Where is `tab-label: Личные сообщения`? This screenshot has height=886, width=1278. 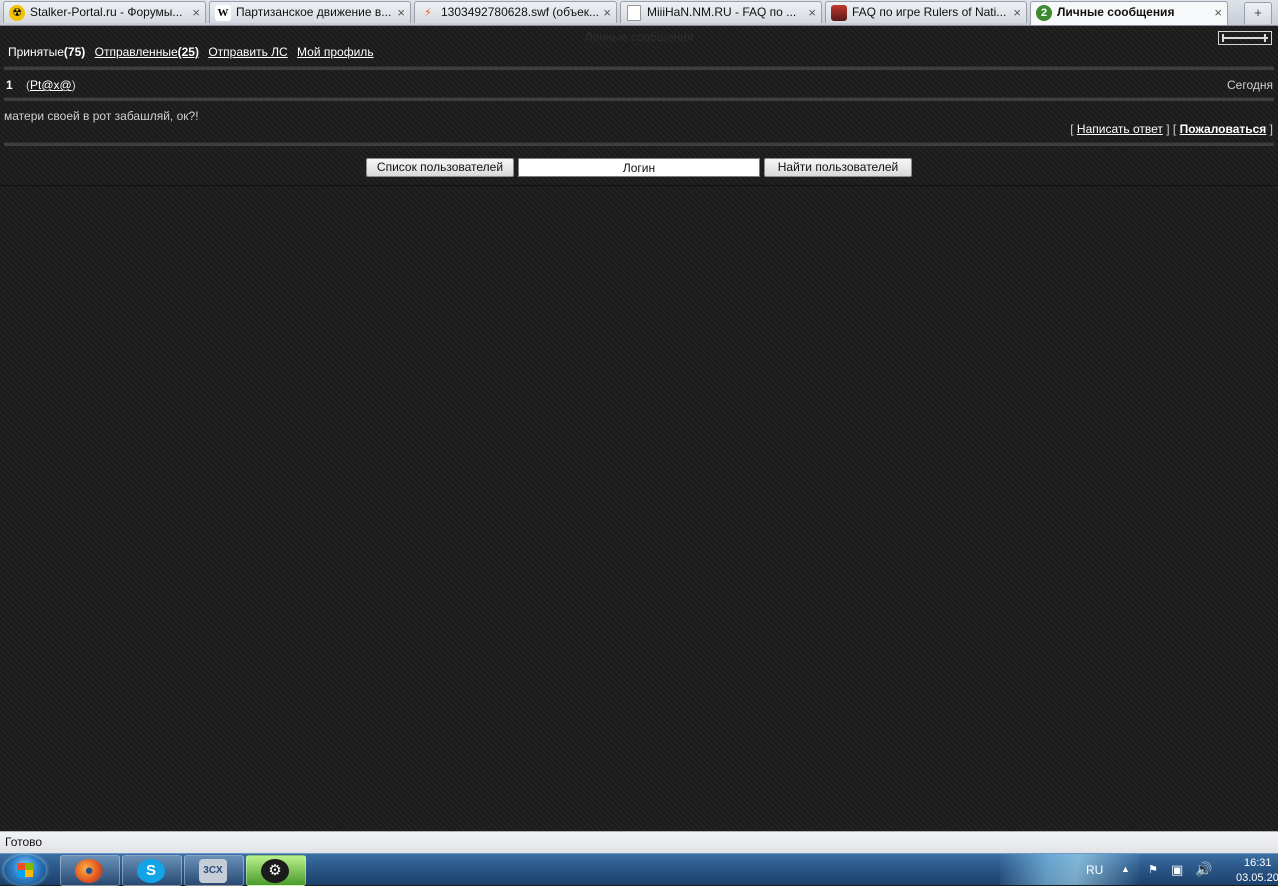
tab-label: Личные сообщения is located at coordinates (1116, 12).